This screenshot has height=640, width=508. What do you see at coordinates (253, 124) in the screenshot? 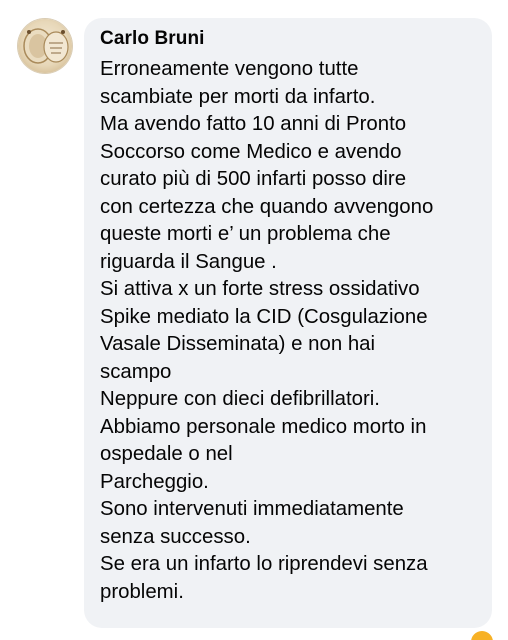
I see `comment-line: Ma avendo fatto 10 anni di Pronto` at bounding box center [253, 124].